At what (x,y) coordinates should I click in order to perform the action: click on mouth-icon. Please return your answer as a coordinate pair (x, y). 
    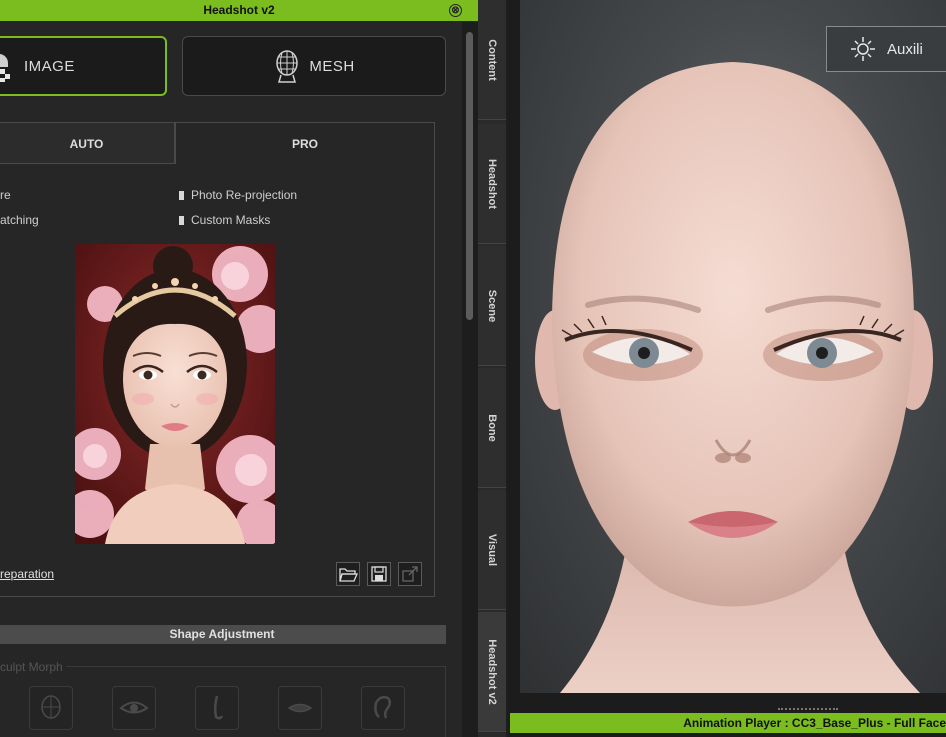
    Looking at the image, I should click on (300, 708).